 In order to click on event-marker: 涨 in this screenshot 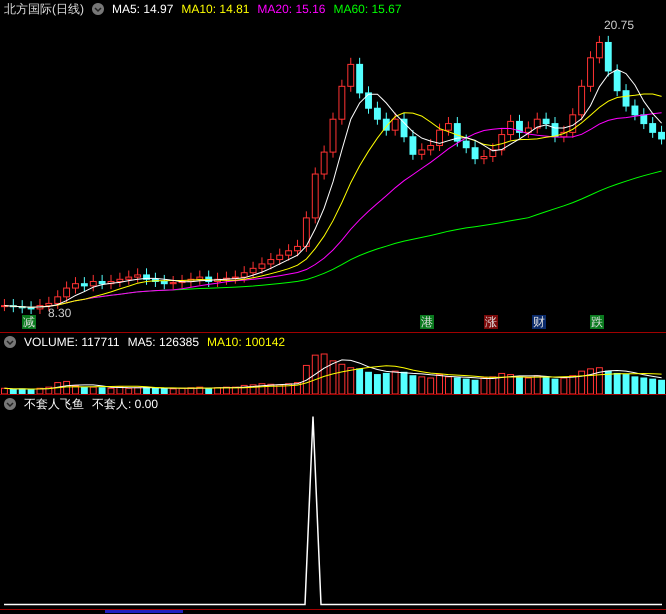, I will do `click(491, 322)`.